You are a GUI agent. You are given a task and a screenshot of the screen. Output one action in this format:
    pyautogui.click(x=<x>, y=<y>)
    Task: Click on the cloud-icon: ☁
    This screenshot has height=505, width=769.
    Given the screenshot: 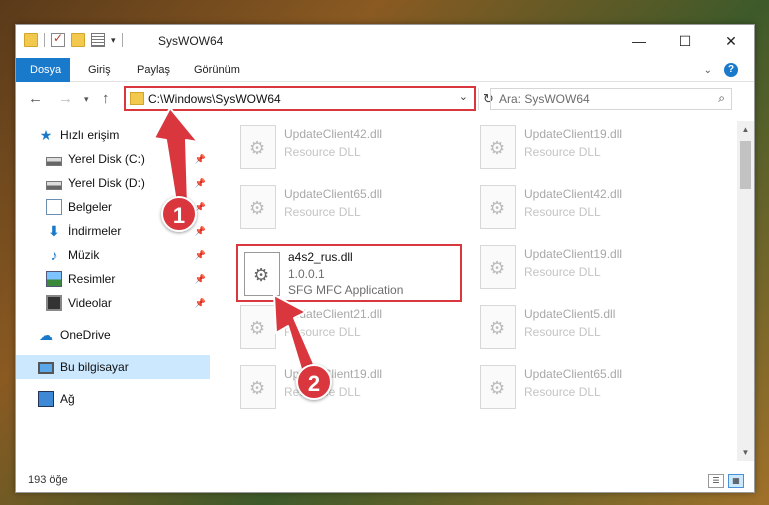 What is the action you would take?
    pyautogui.click(x=46, y=335)
    